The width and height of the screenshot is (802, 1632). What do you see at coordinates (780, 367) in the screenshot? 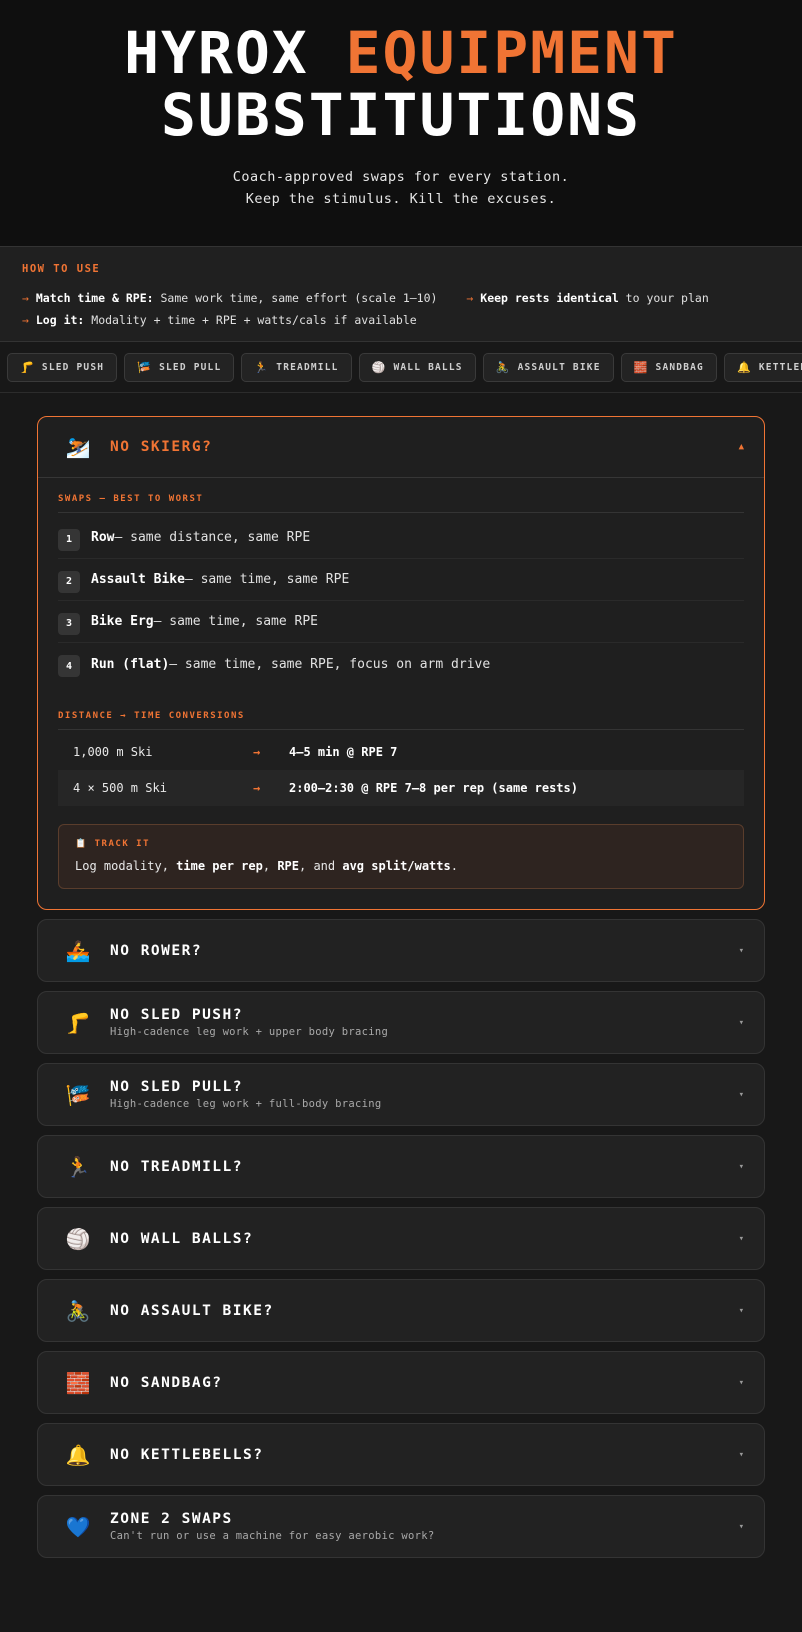
I see `chip-label: KETTLEBELLS` at bounding box center [780, 367].